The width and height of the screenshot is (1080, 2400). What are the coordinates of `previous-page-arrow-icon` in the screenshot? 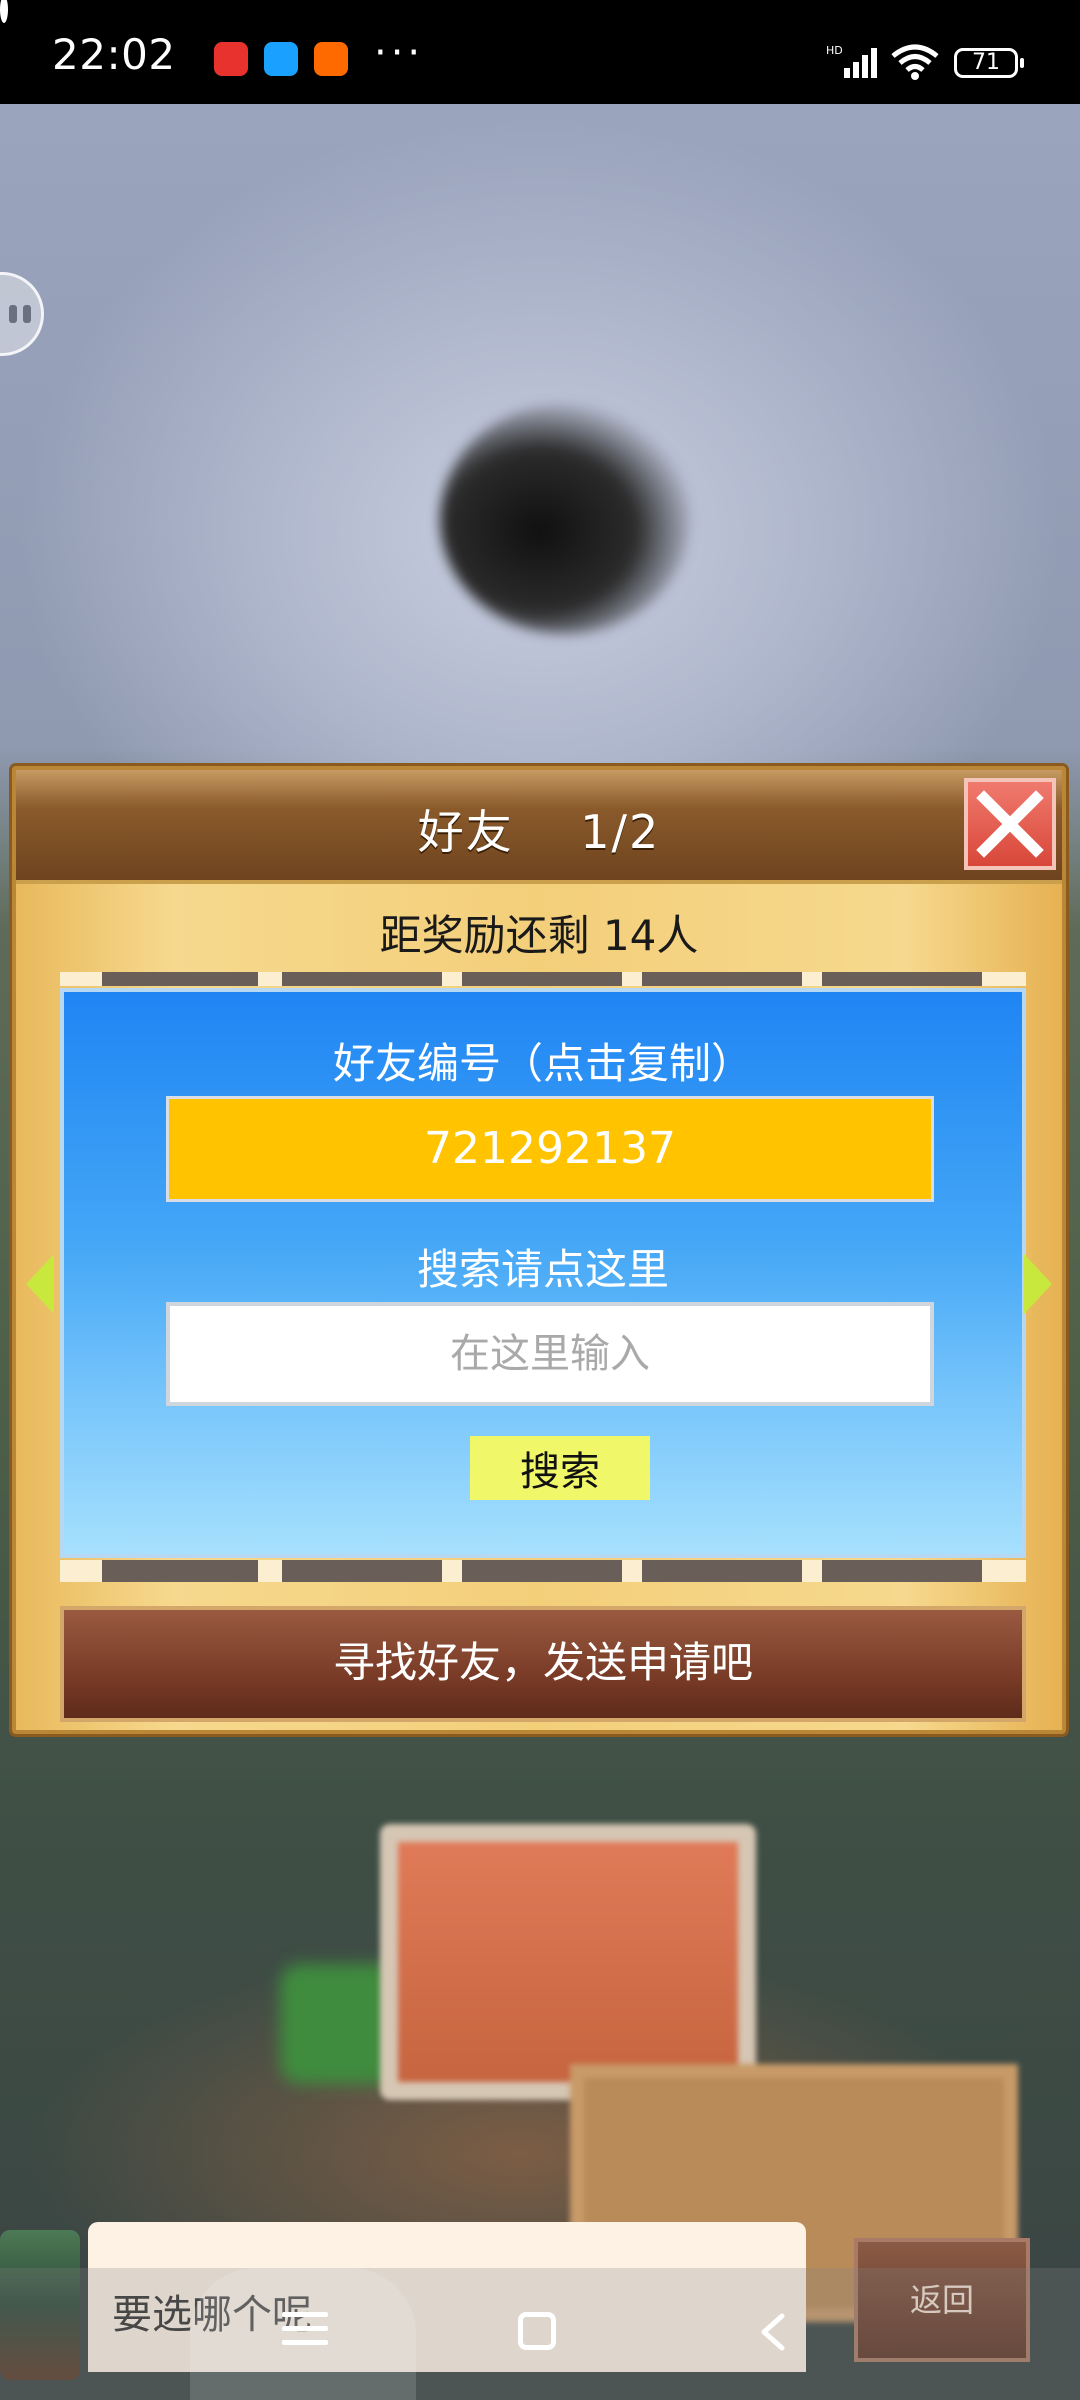 It's located at (40, 1284).